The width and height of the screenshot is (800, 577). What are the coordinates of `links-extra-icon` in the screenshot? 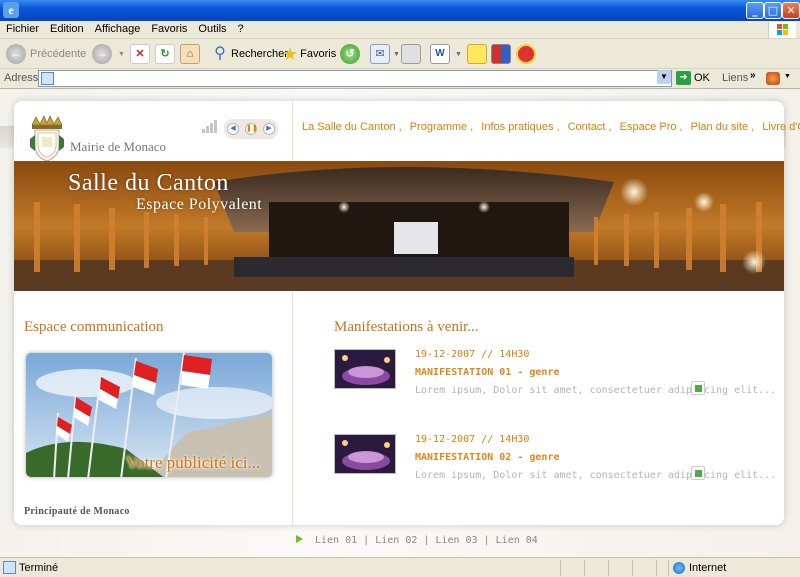 It's located at (773, 78).